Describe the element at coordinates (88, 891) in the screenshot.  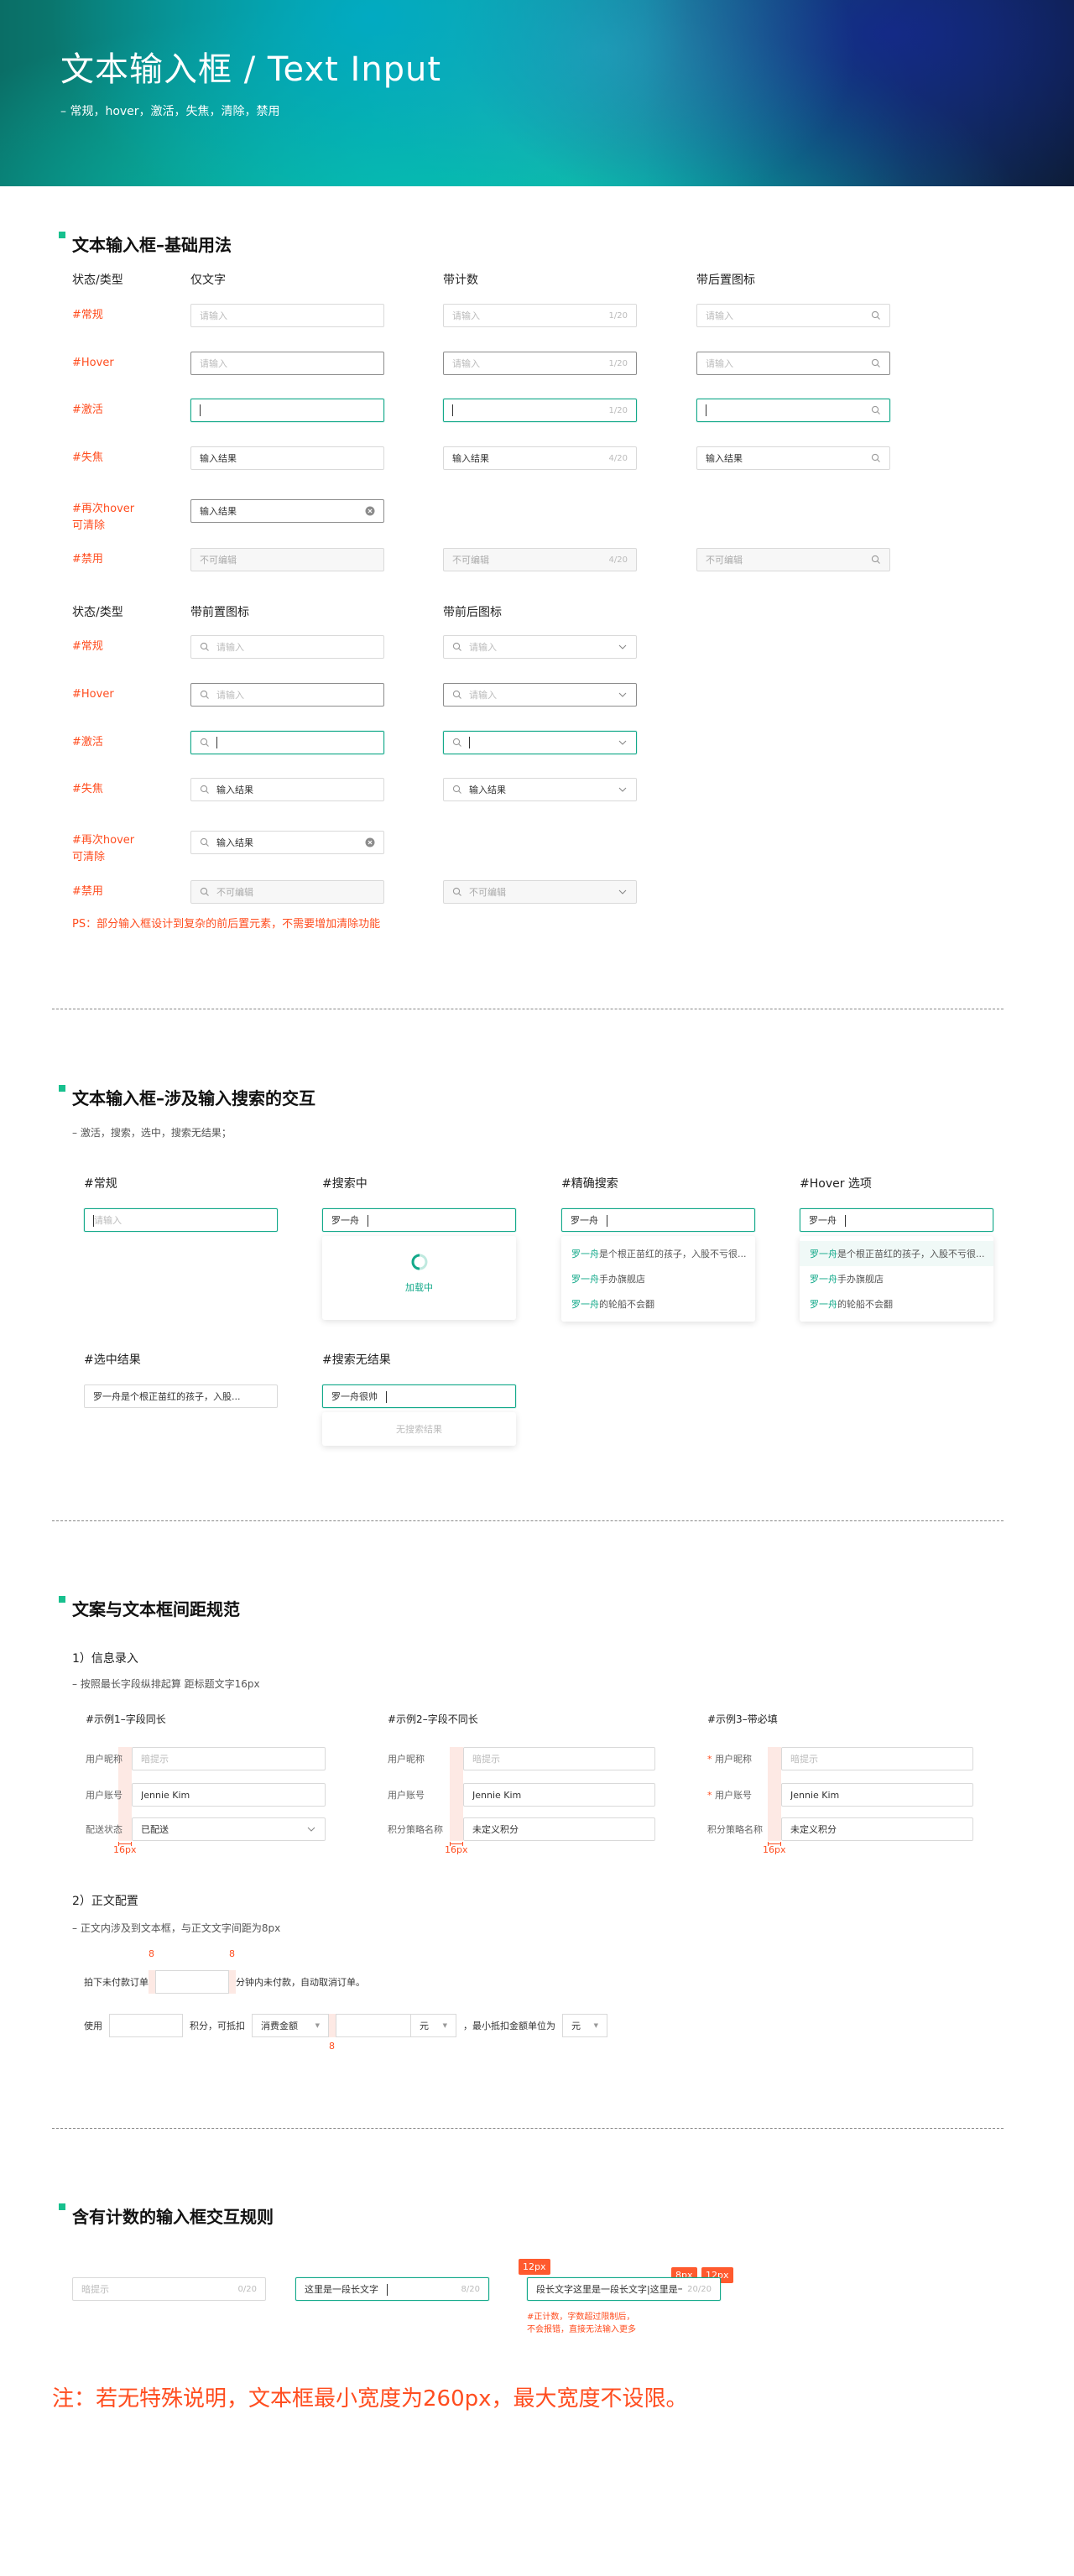
I see `row-label: #禁用` at that location.